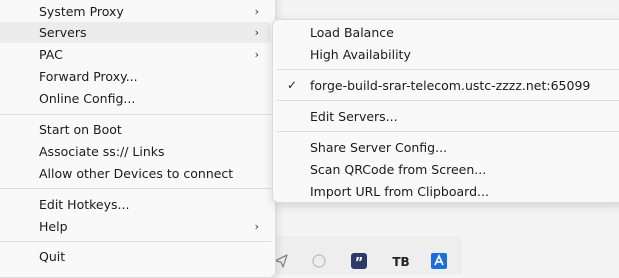 This screenshot has height=278, width=619. Describe the element at coordinates (135, 129) in the screenshot. I see `menu-item-start-on-boot: Start on Boot` at that location.